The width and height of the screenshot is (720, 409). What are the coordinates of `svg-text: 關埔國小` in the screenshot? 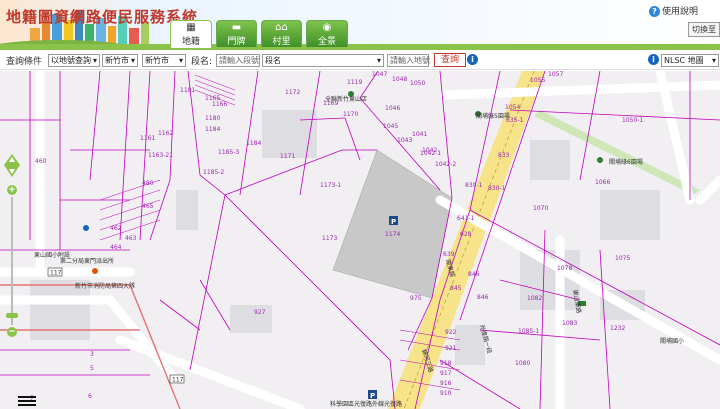 It's located at (672, 341).